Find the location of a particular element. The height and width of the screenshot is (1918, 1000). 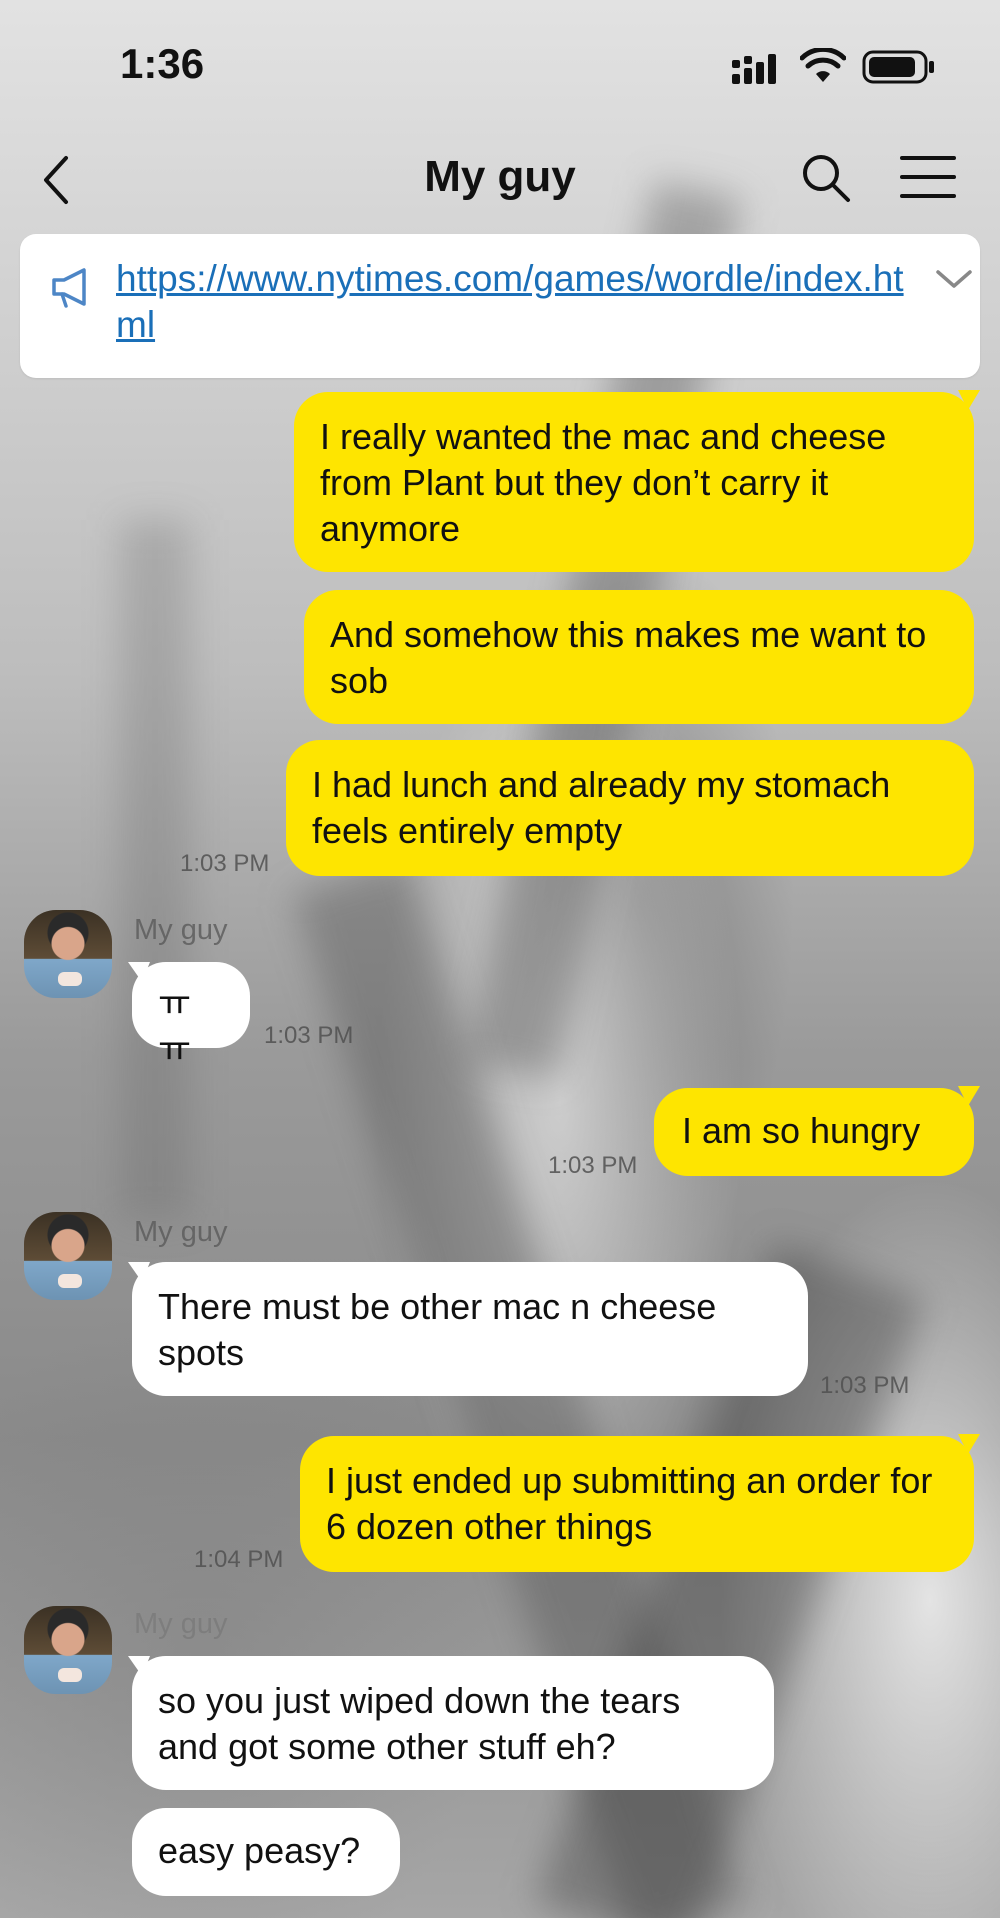

battery-icon is located at coordinates (898, 67).